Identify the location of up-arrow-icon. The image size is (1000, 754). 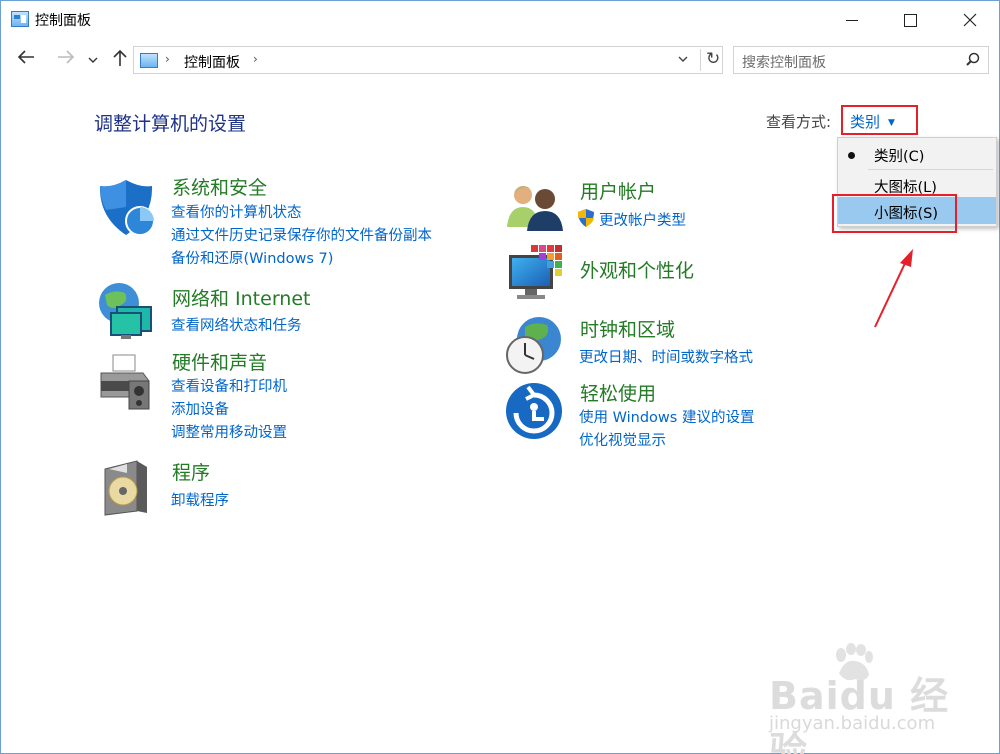
(120, 57).